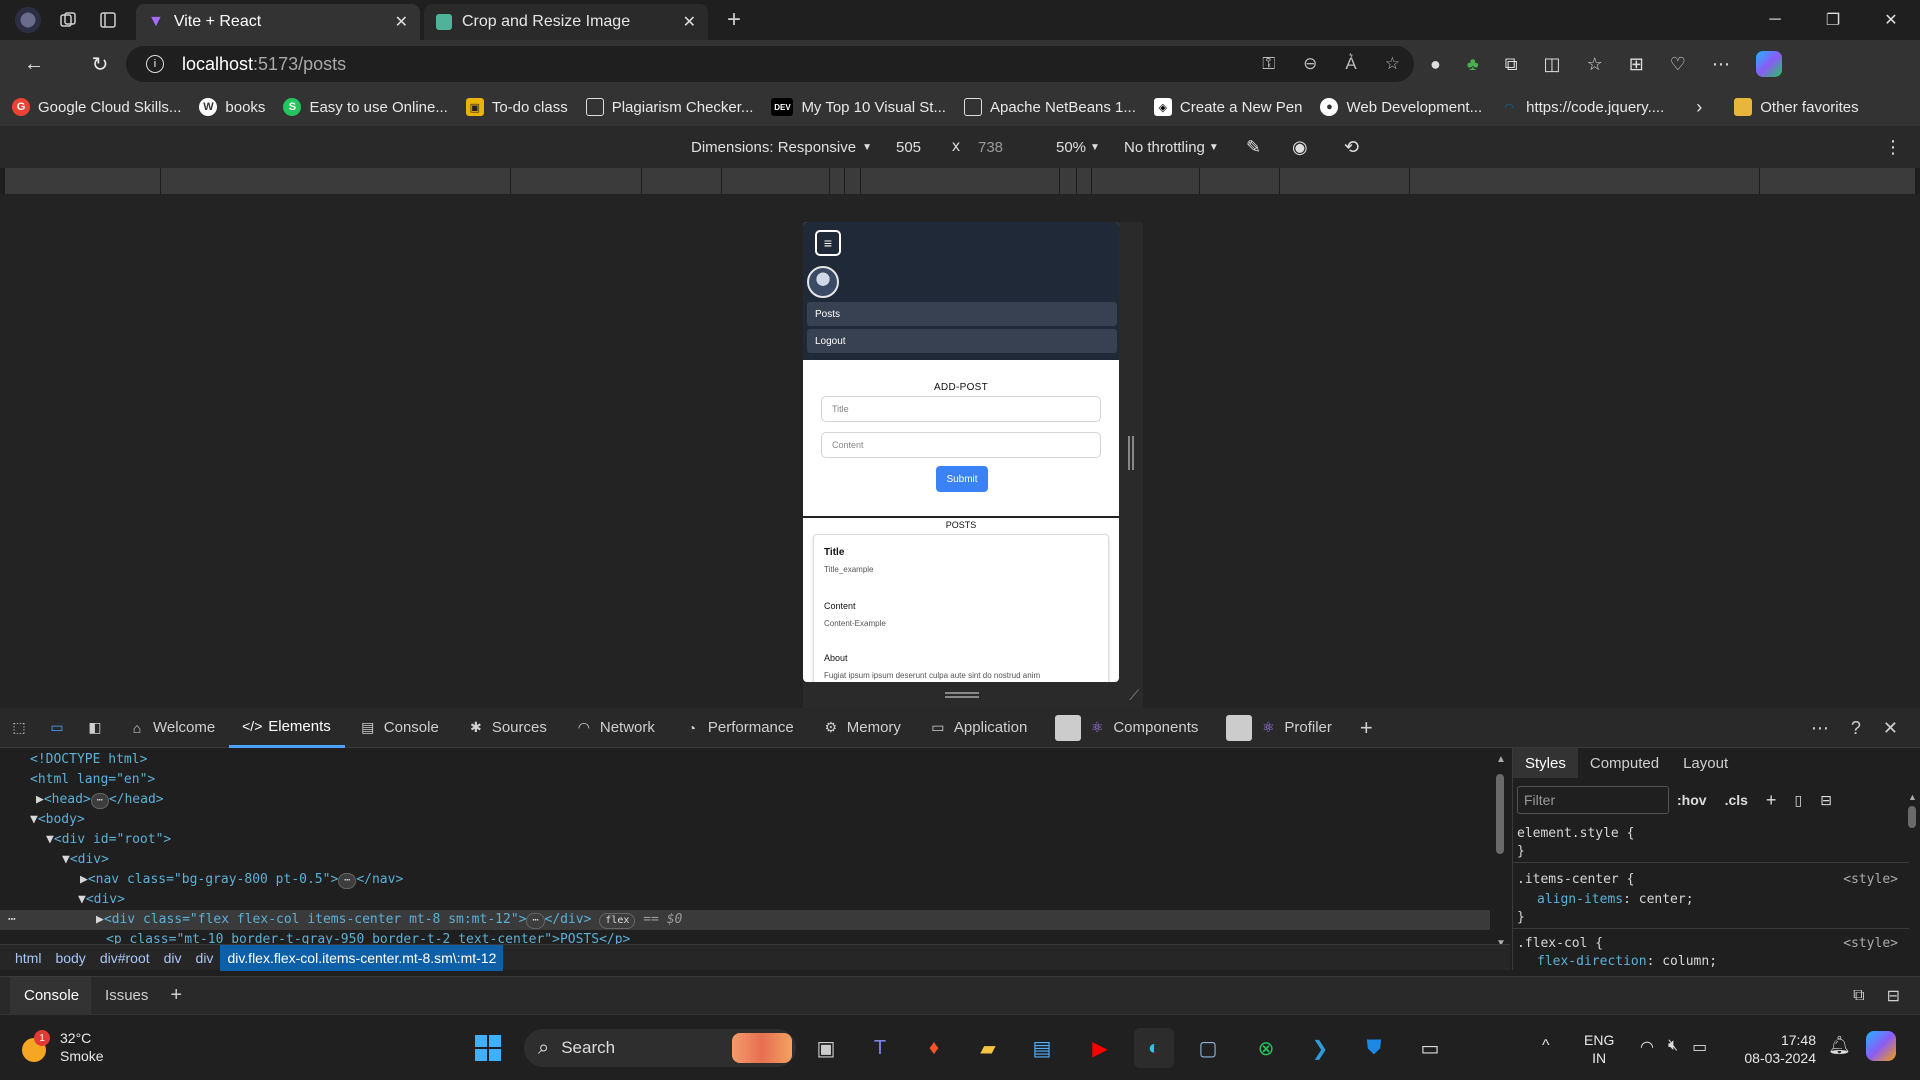  Describe the element at coordinates (1881, 1046) in the screenshot. I see `copilot-taskbar-icon` at that location.